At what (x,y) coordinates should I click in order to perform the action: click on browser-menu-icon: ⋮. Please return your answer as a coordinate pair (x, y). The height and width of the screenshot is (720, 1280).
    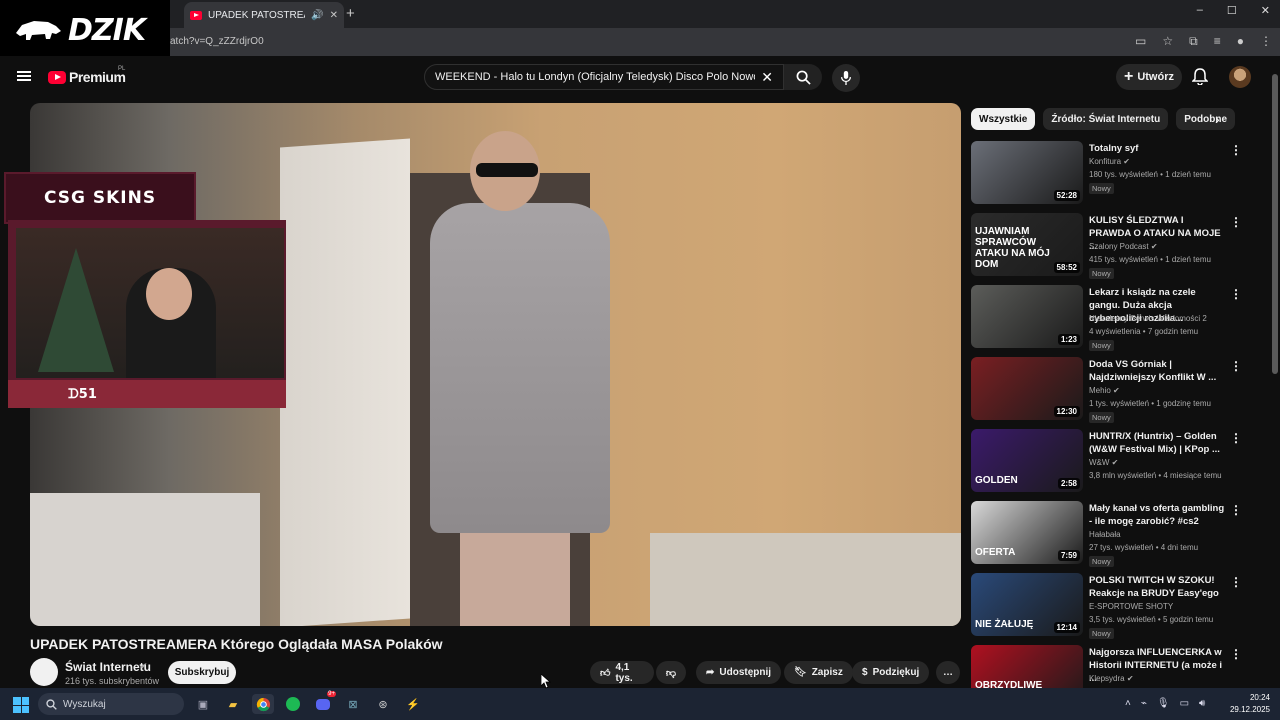
    Looking at the image, I should click on (1266, 41).